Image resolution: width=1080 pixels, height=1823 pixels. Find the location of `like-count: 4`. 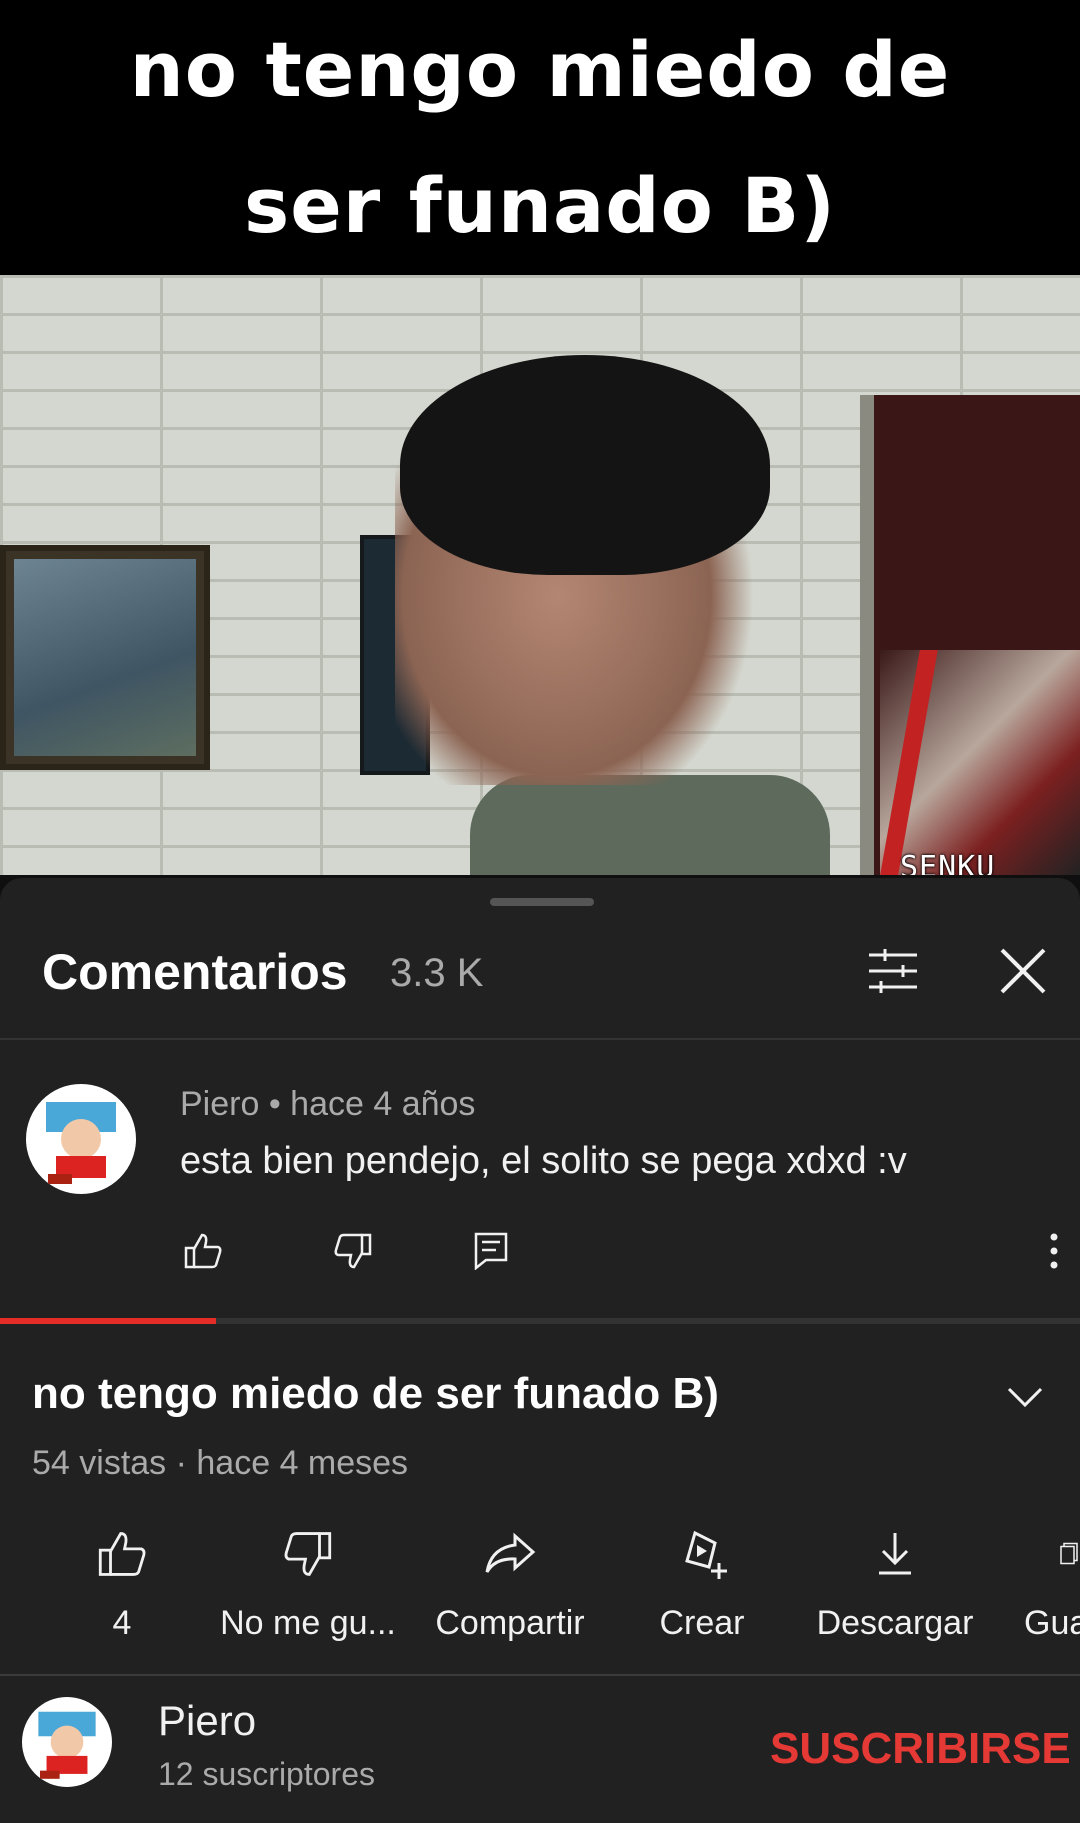

like-count: 4 is located at coordinates (122, 1623).